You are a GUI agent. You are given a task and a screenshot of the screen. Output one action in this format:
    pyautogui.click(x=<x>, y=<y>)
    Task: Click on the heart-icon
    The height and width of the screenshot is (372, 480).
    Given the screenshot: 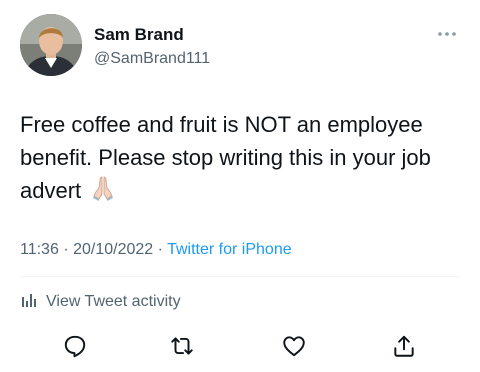 What is the action you would take?
    pyautogui.click(x=294, y=346)
    